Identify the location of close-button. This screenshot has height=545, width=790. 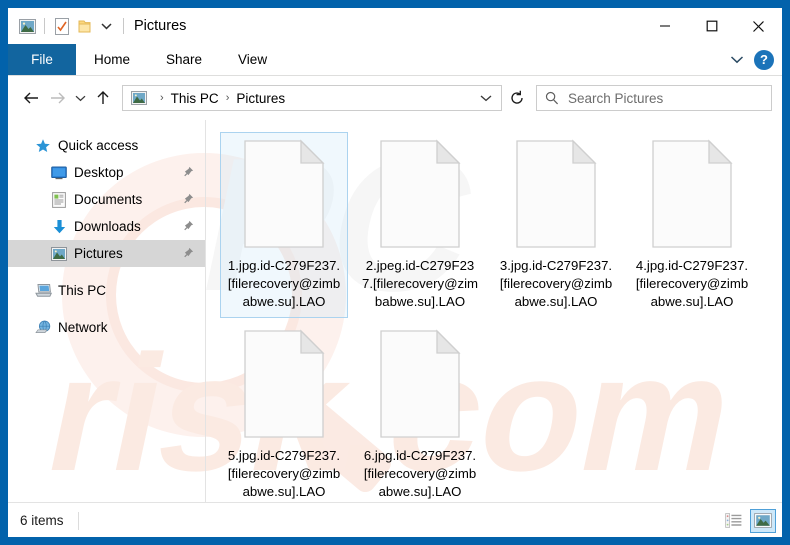
(758, 26).